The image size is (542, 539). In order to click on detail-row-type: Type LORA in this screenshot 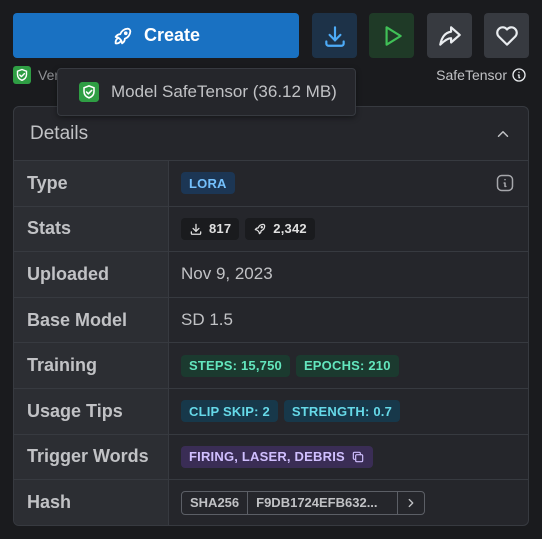, I will do `click(271, 184)`.